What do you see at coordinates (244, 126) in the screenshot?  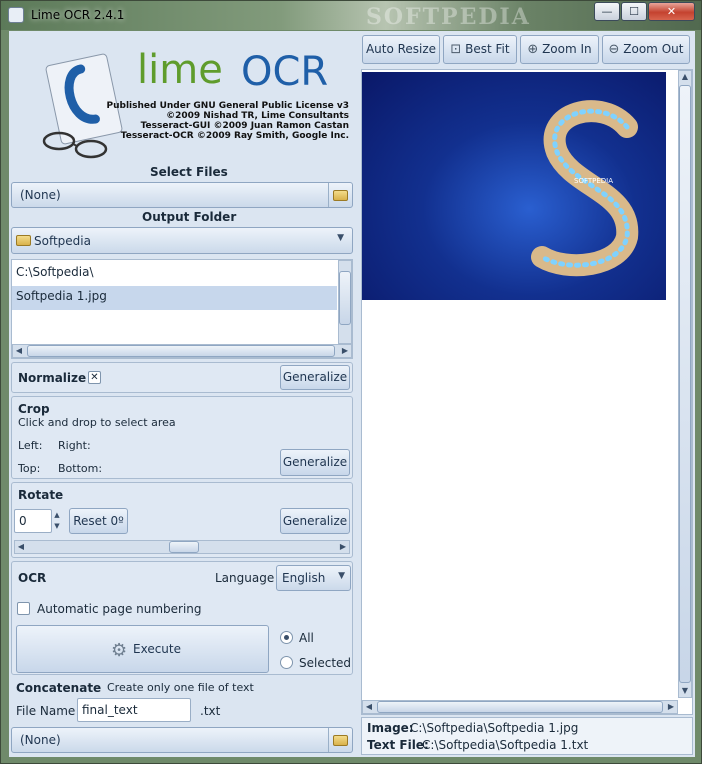 I see `license-line: Tesseract-GUI ©2009 Juan Ramon Castan` at bounding box center [244, 126].